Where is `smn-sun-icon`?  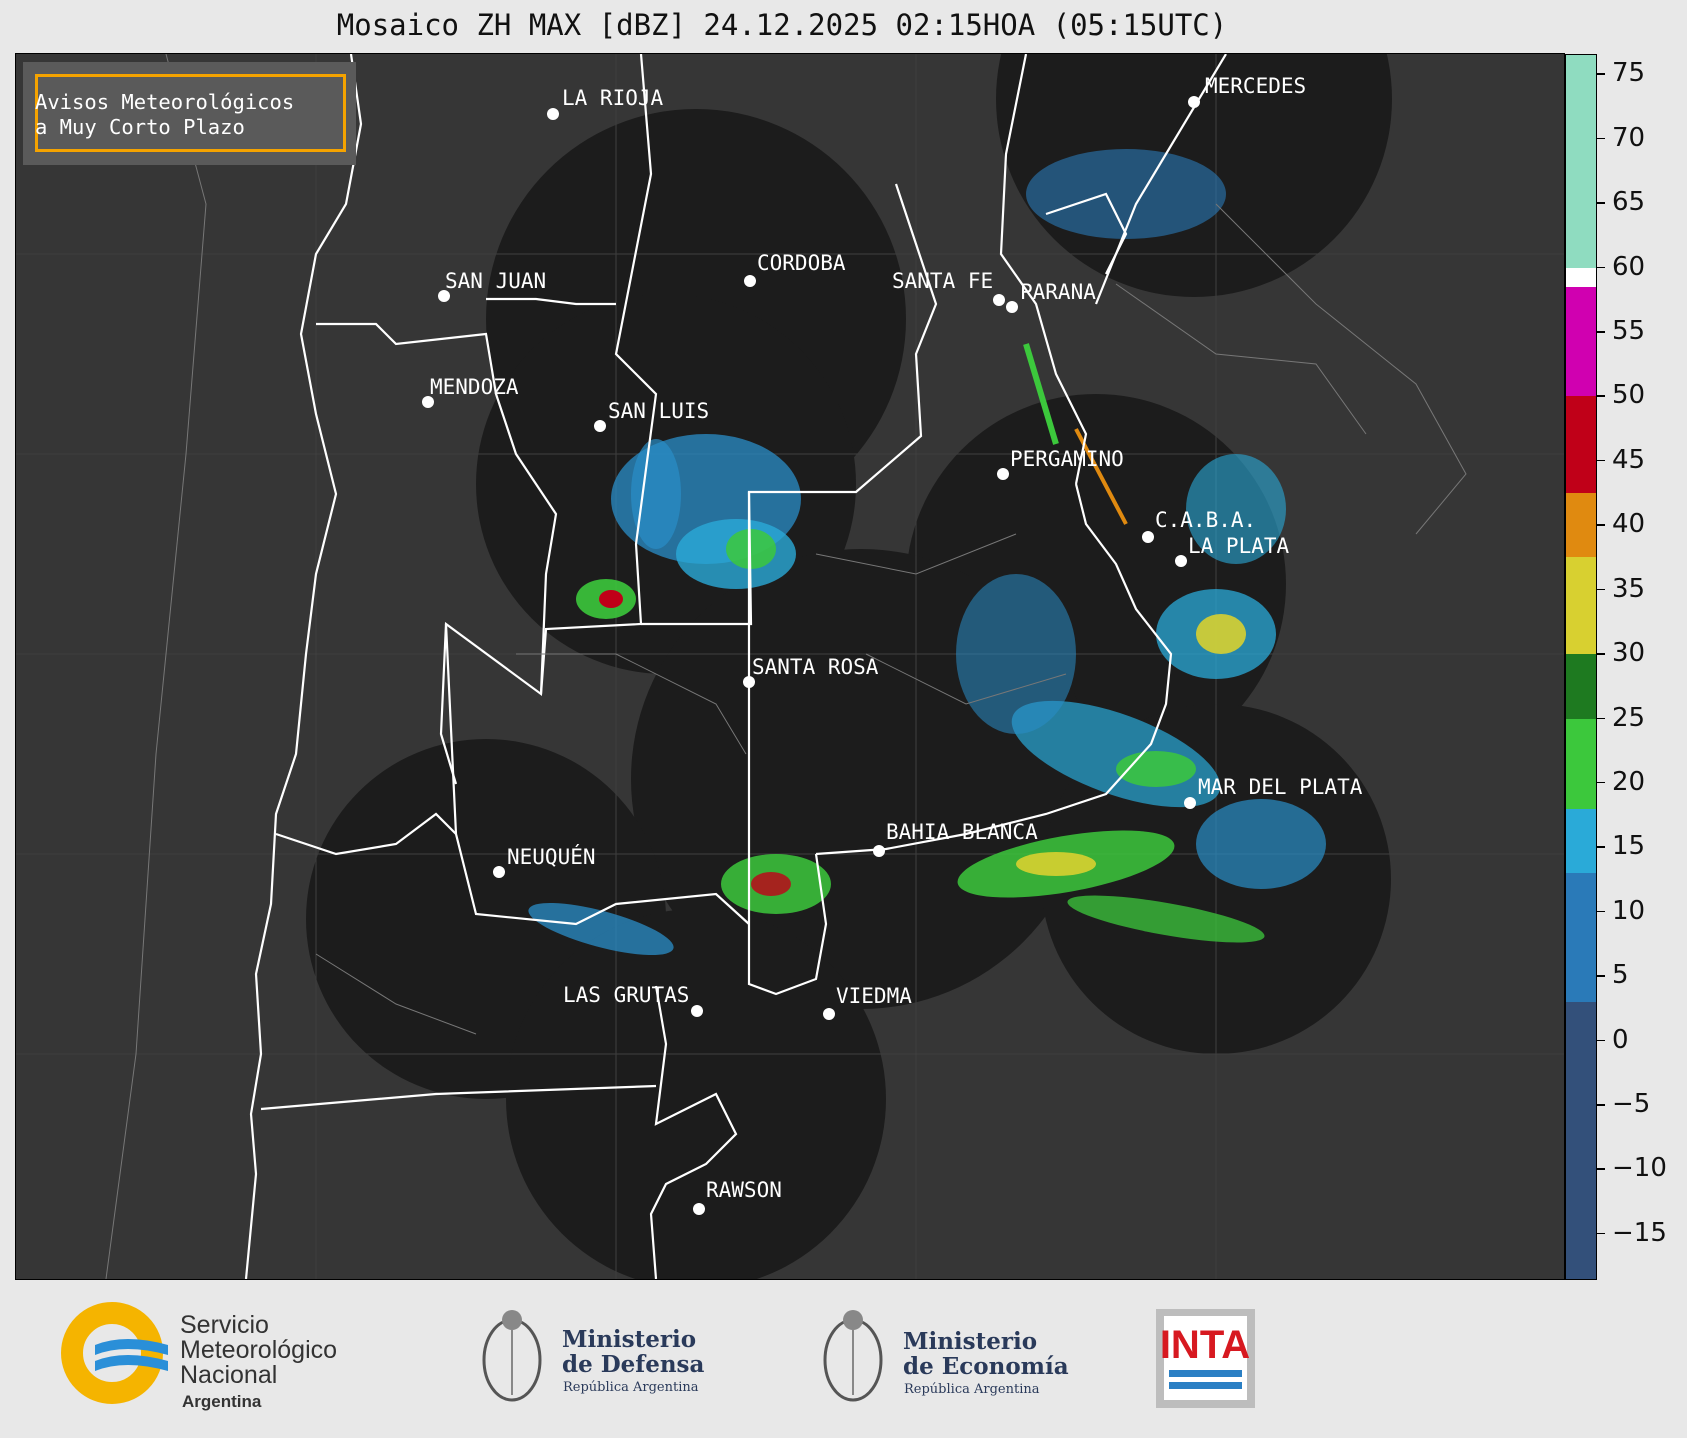 smn-sun-icon is located at coordinates (112, 1353).